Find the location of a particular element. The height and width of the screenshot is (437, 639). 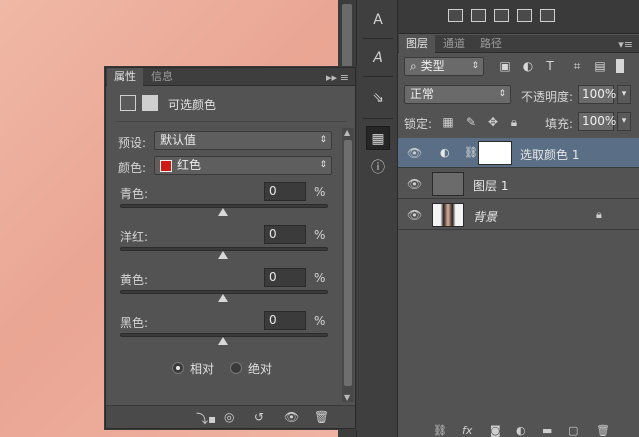

background-thumbnail is located at coordinates (448, 215).